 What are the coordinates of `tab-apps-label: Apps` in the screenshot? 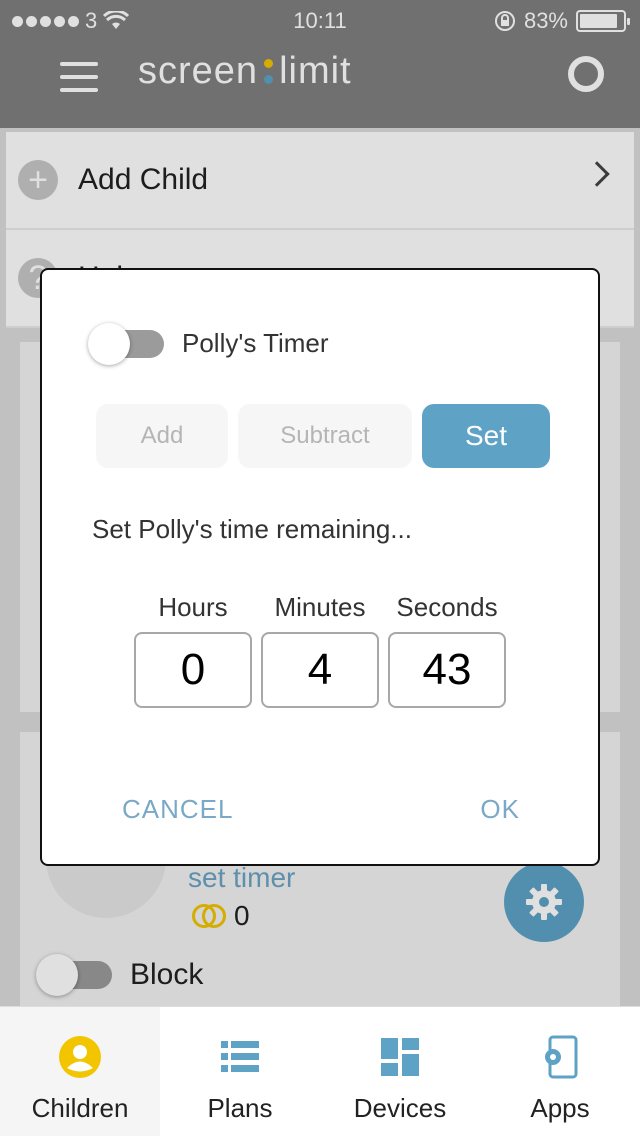 It's located at (560, 1108).